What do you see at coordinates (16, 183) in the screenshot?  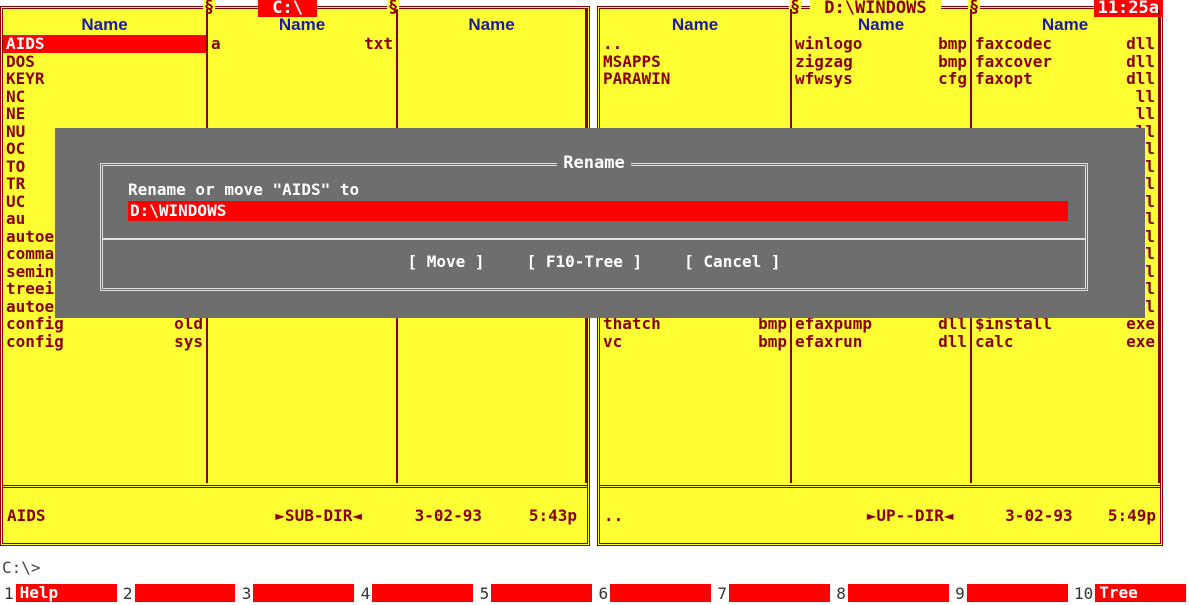 I see `file-name: TR` at bounding box center [16, 183].